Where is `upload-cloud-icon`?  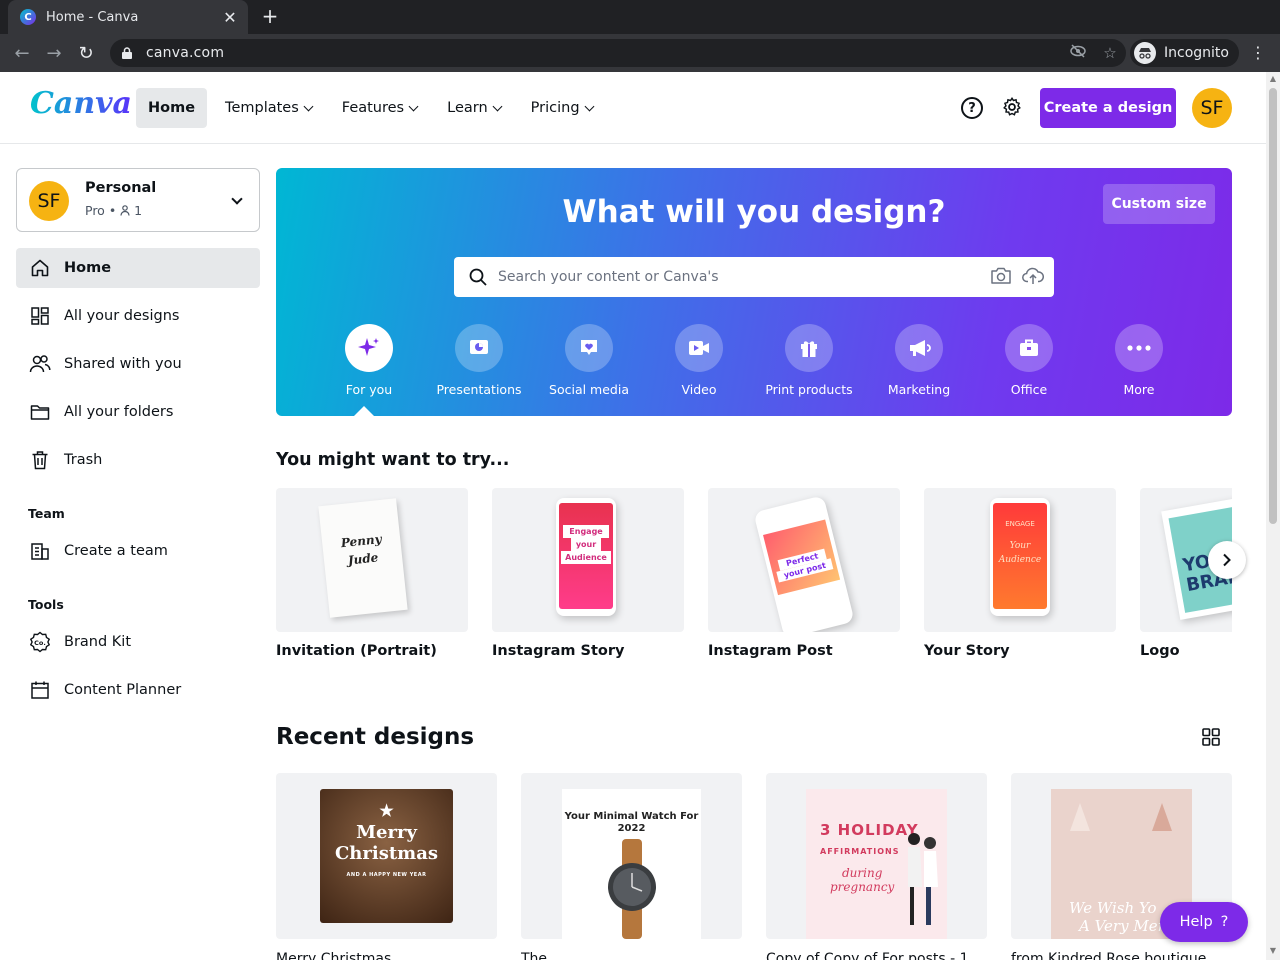 upload-cloud-icon is located at coordinates (1033, 276).